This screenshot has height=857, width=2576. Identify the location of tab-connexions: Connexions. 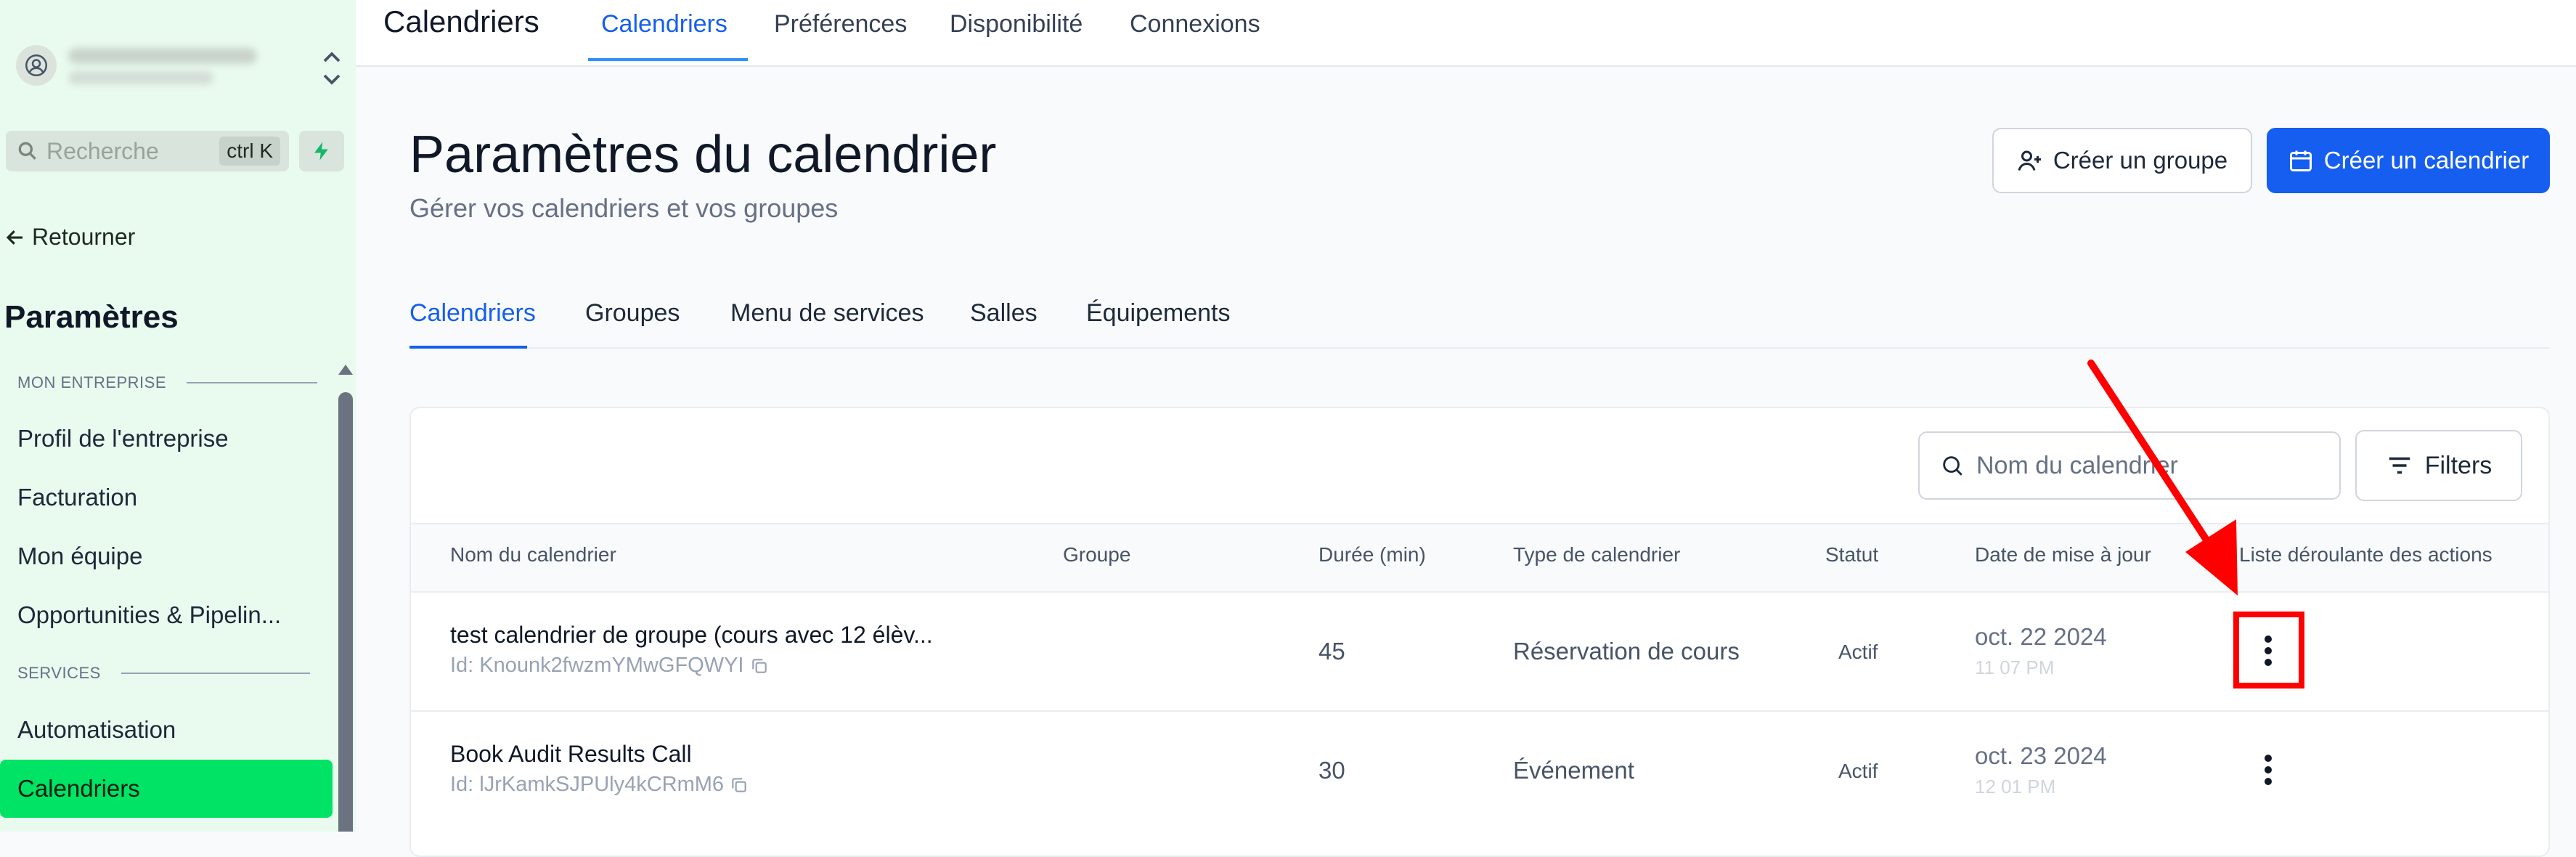
(1195, 24).